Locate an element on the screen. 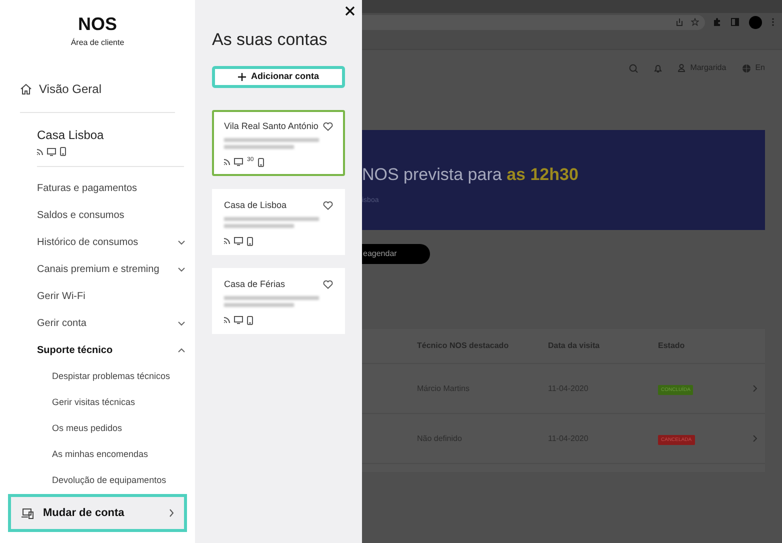 This screenshot has height=543, width=782. nav-item: Canais premium e streming is located at coordinates (97, 269).